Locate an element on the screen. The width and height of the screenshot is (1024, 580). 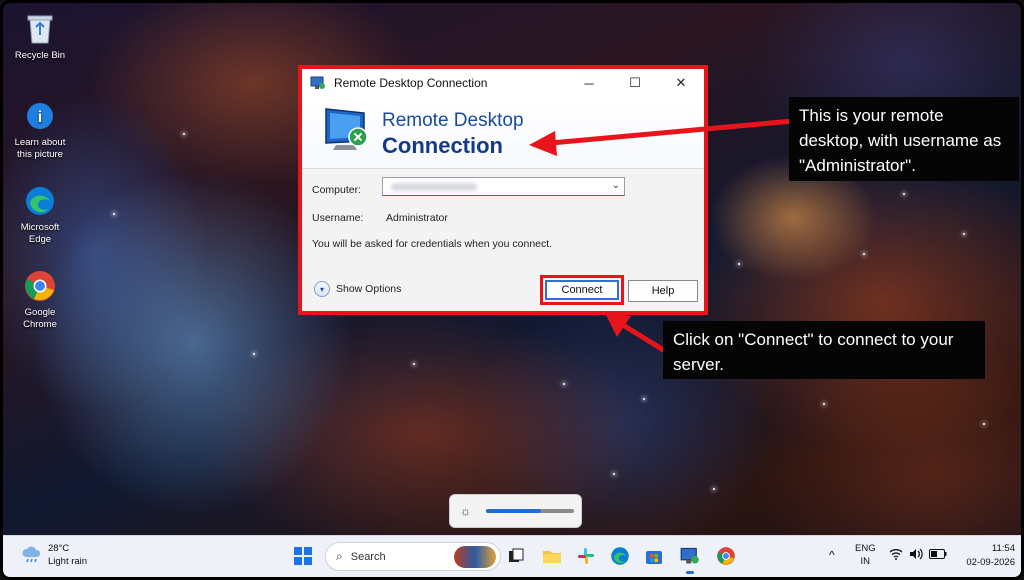
desktop-icon-recycle-bin: Recycle Bin is located at coordinates (40, 36).